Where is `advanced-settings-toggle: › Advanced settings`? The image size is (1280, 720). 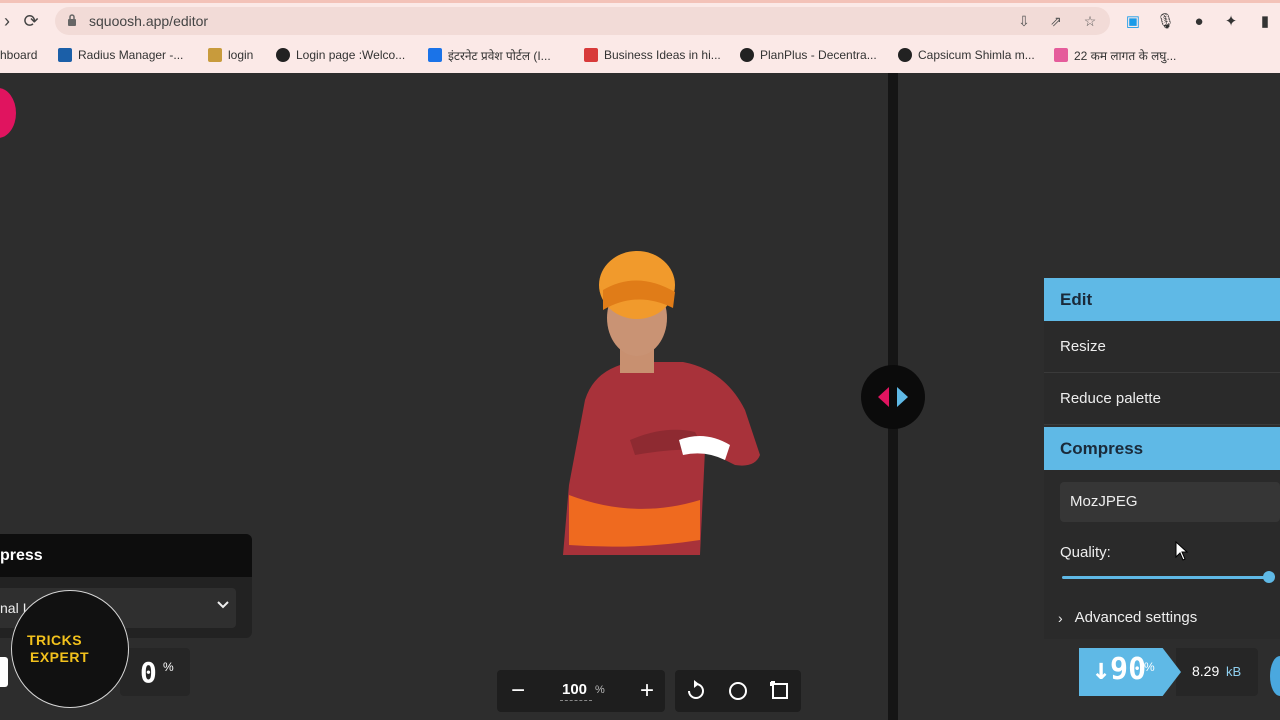
advanced-settings-toggle: › Advanced settings is located at coordinates (1127, 617).